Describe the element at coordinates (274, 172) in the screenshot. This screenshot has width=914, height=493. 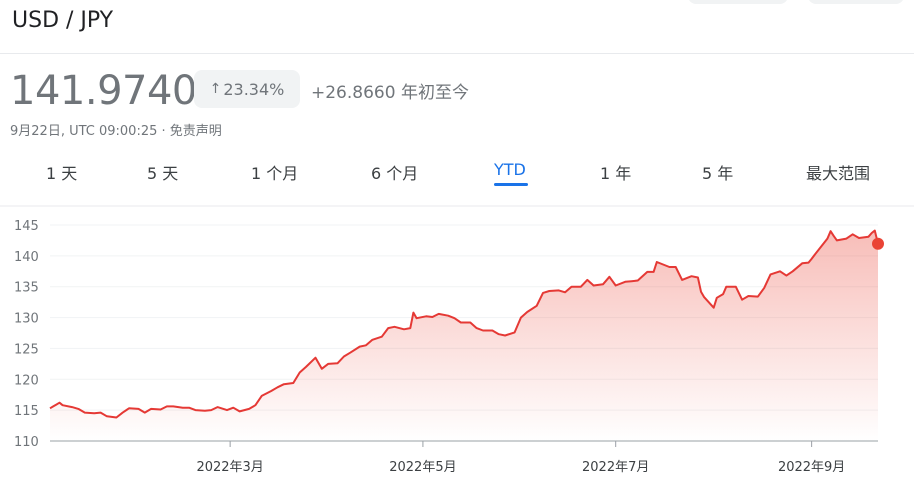
I see `tab-1m: 1 个月` at that location.